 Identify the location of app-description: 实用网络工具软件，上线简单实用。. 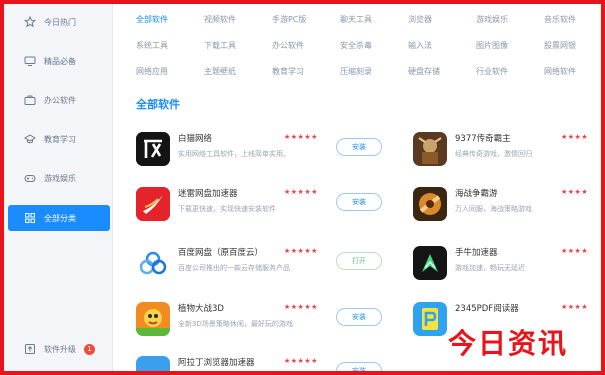
(234, 154).